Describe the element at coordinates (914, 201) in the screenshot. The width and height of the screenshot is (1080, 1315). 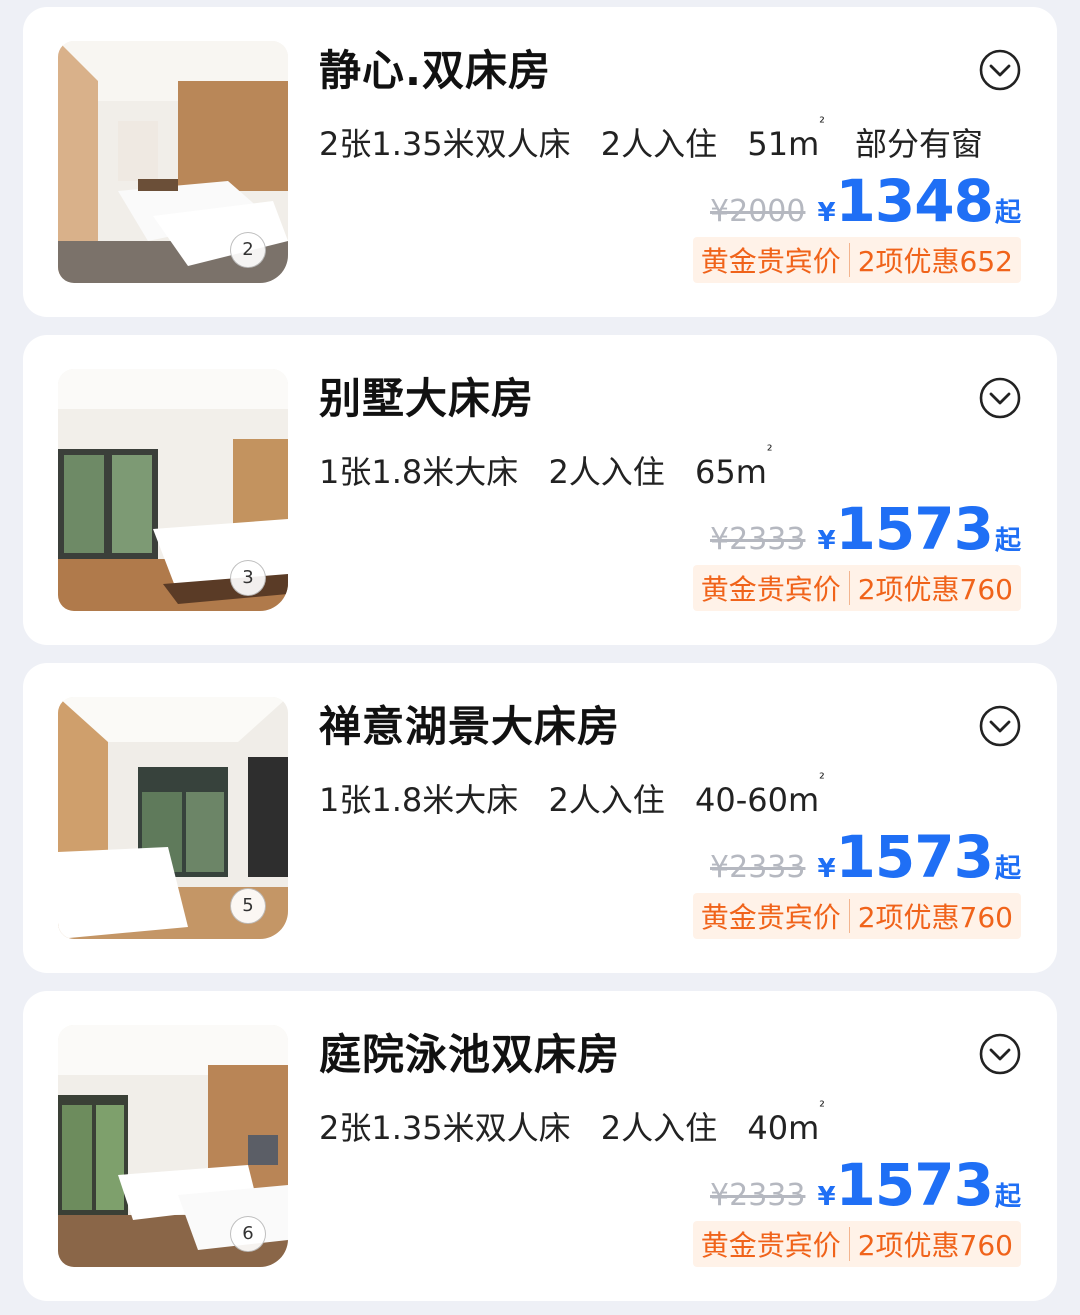
I see `price-value: 1348` at that location.